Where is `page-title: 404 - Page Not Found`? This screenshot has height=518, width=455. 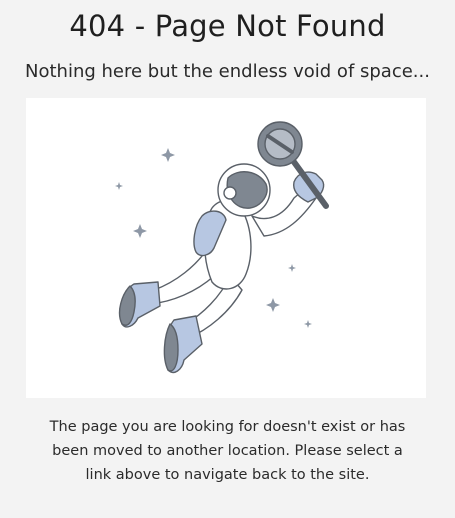
page-title: 404 - Page Not Found is located at coordinates (227, 26).